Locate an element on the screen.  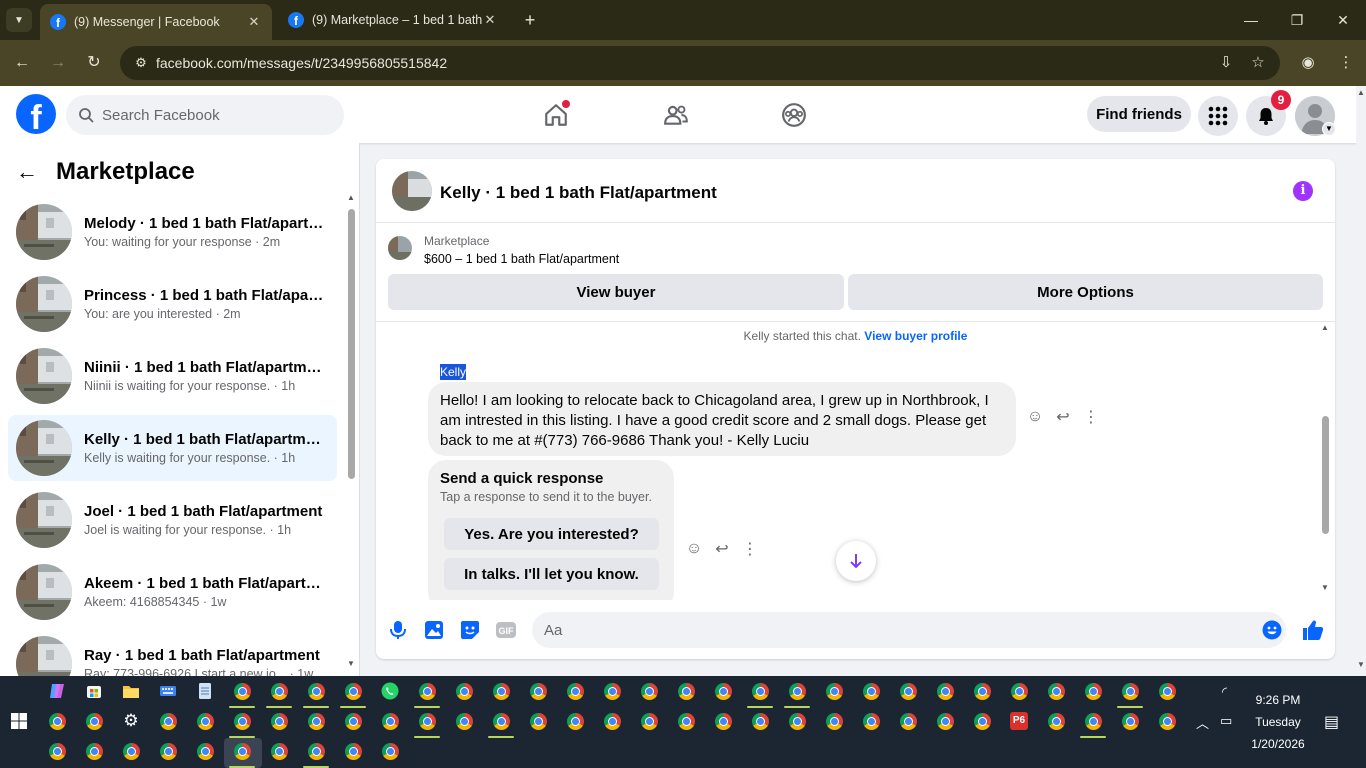
chat-scrollbar: ▲ ▼ is located at coordinates (1325, 459).